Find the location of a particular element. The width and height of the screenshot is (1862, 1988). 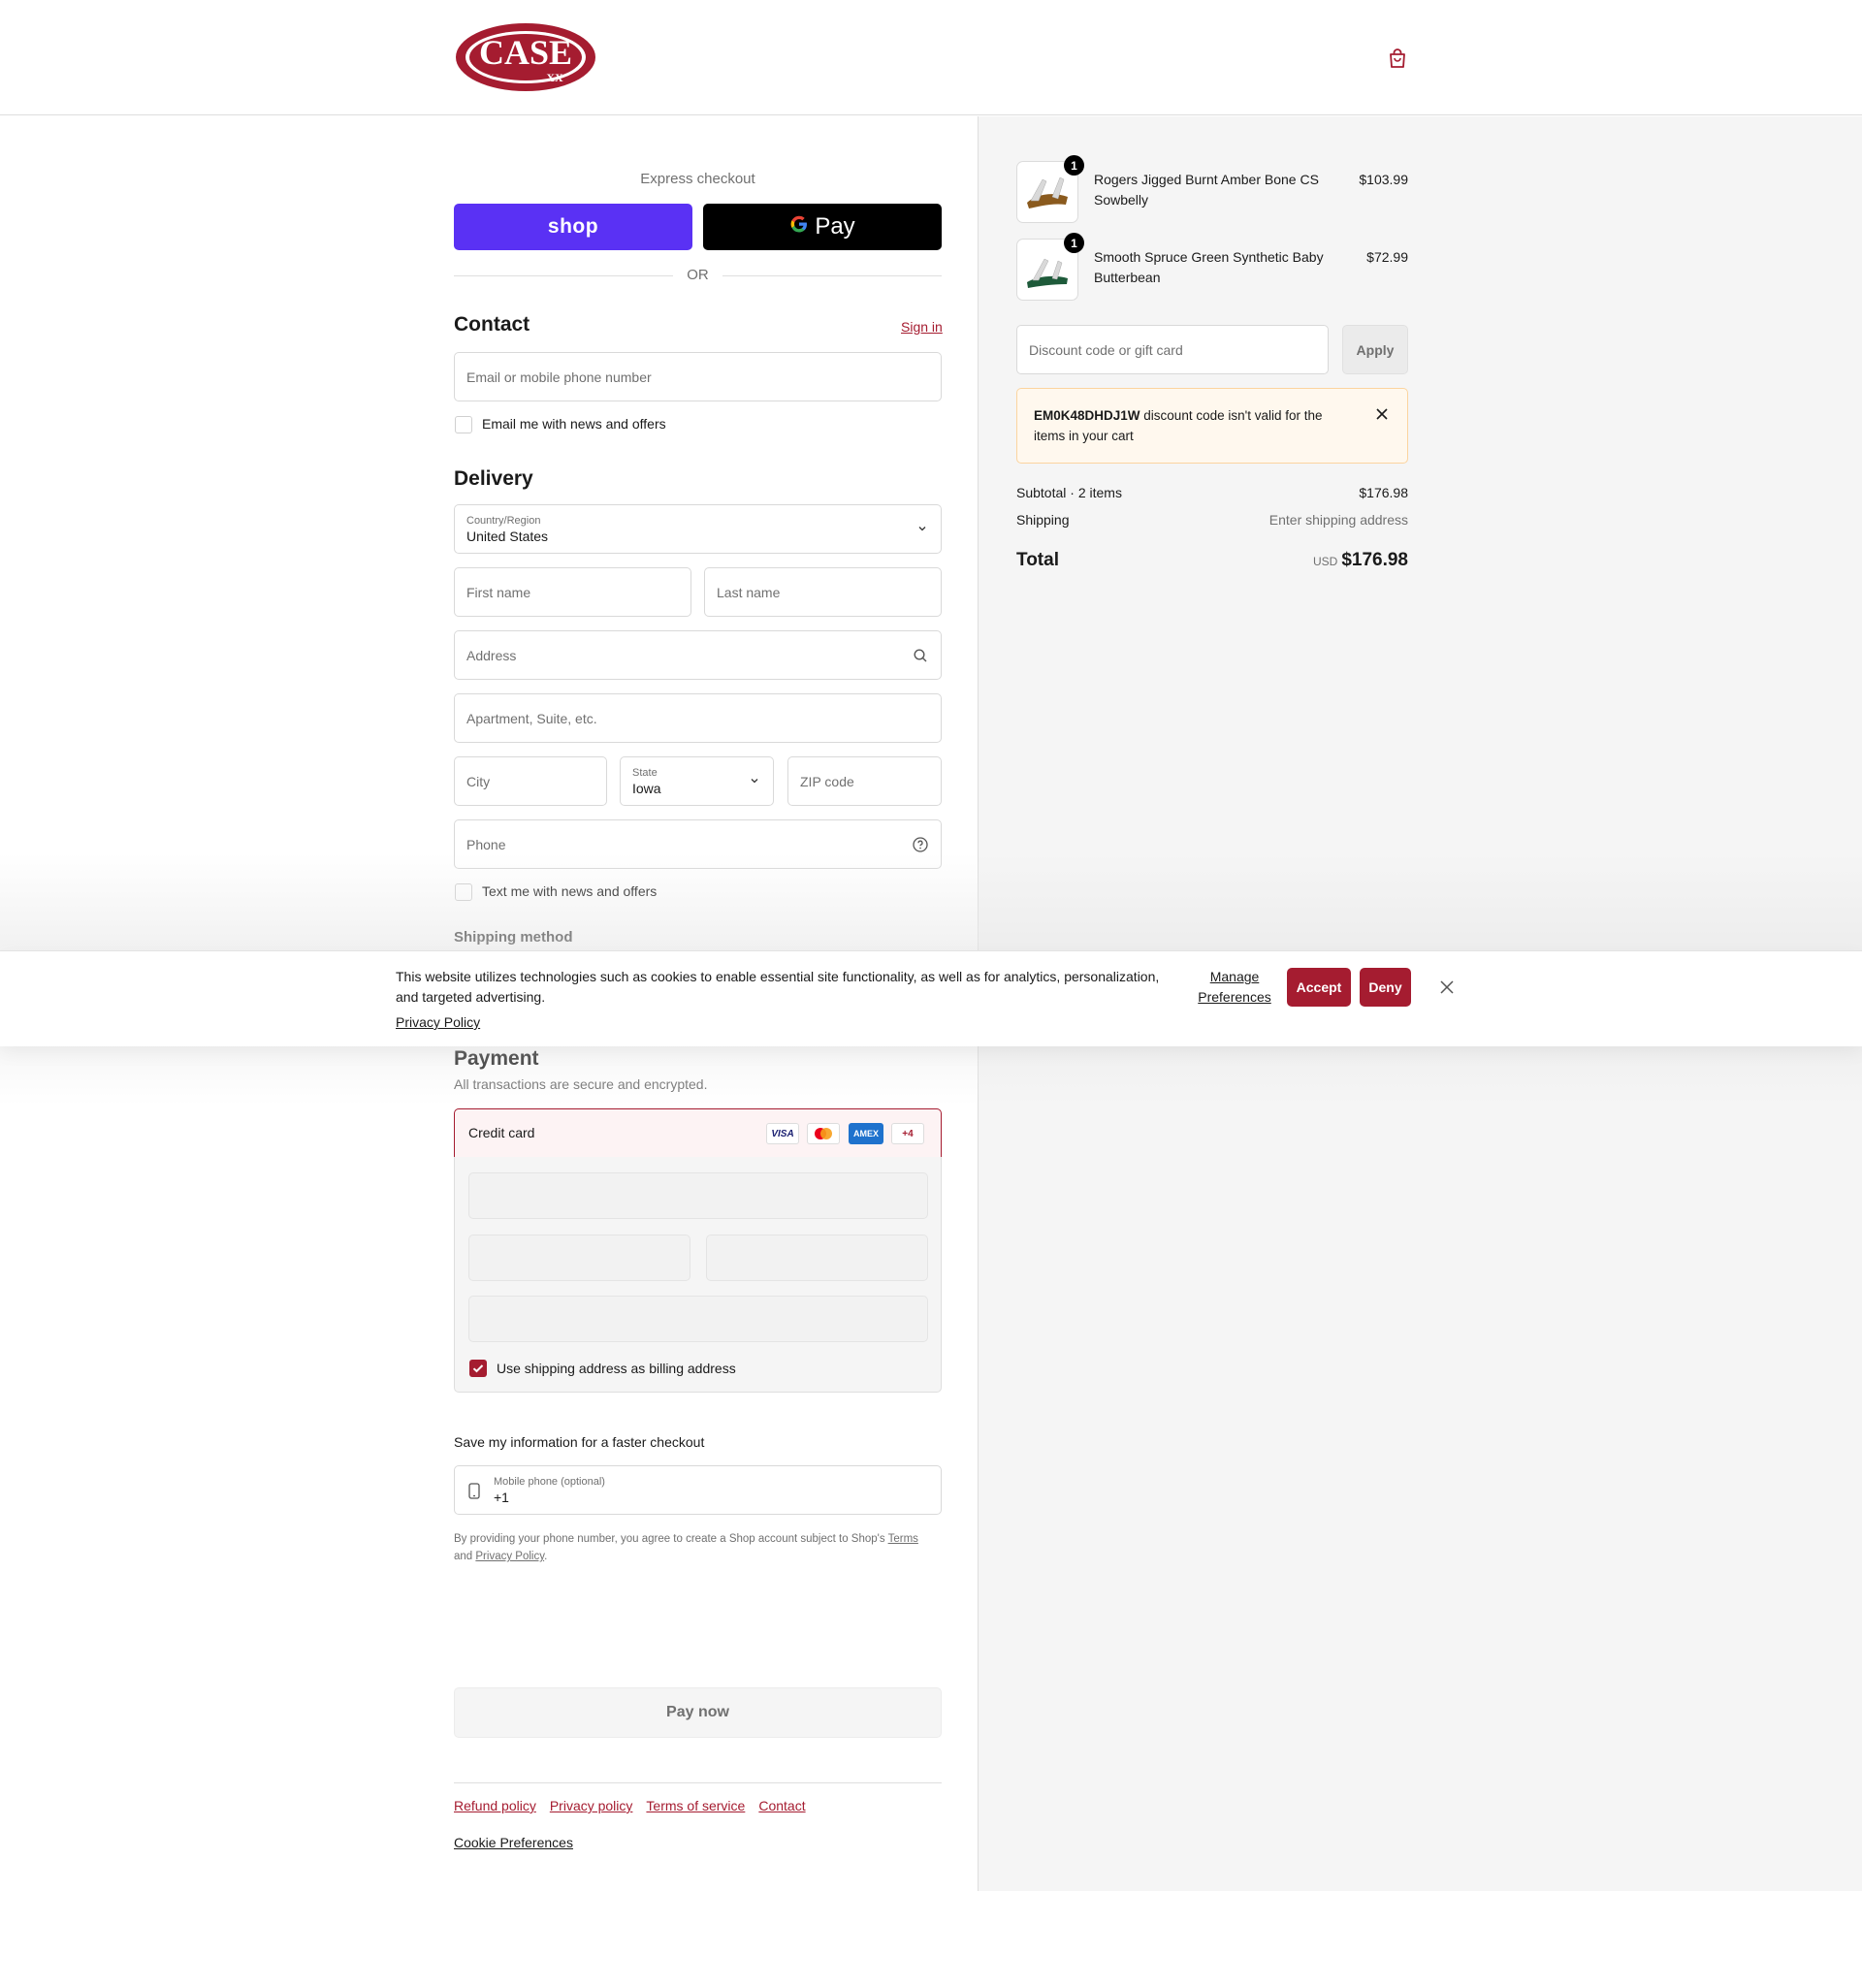

apartment-placeholder: Apartment, Suite, etc. is located at coordinates (531, 718).